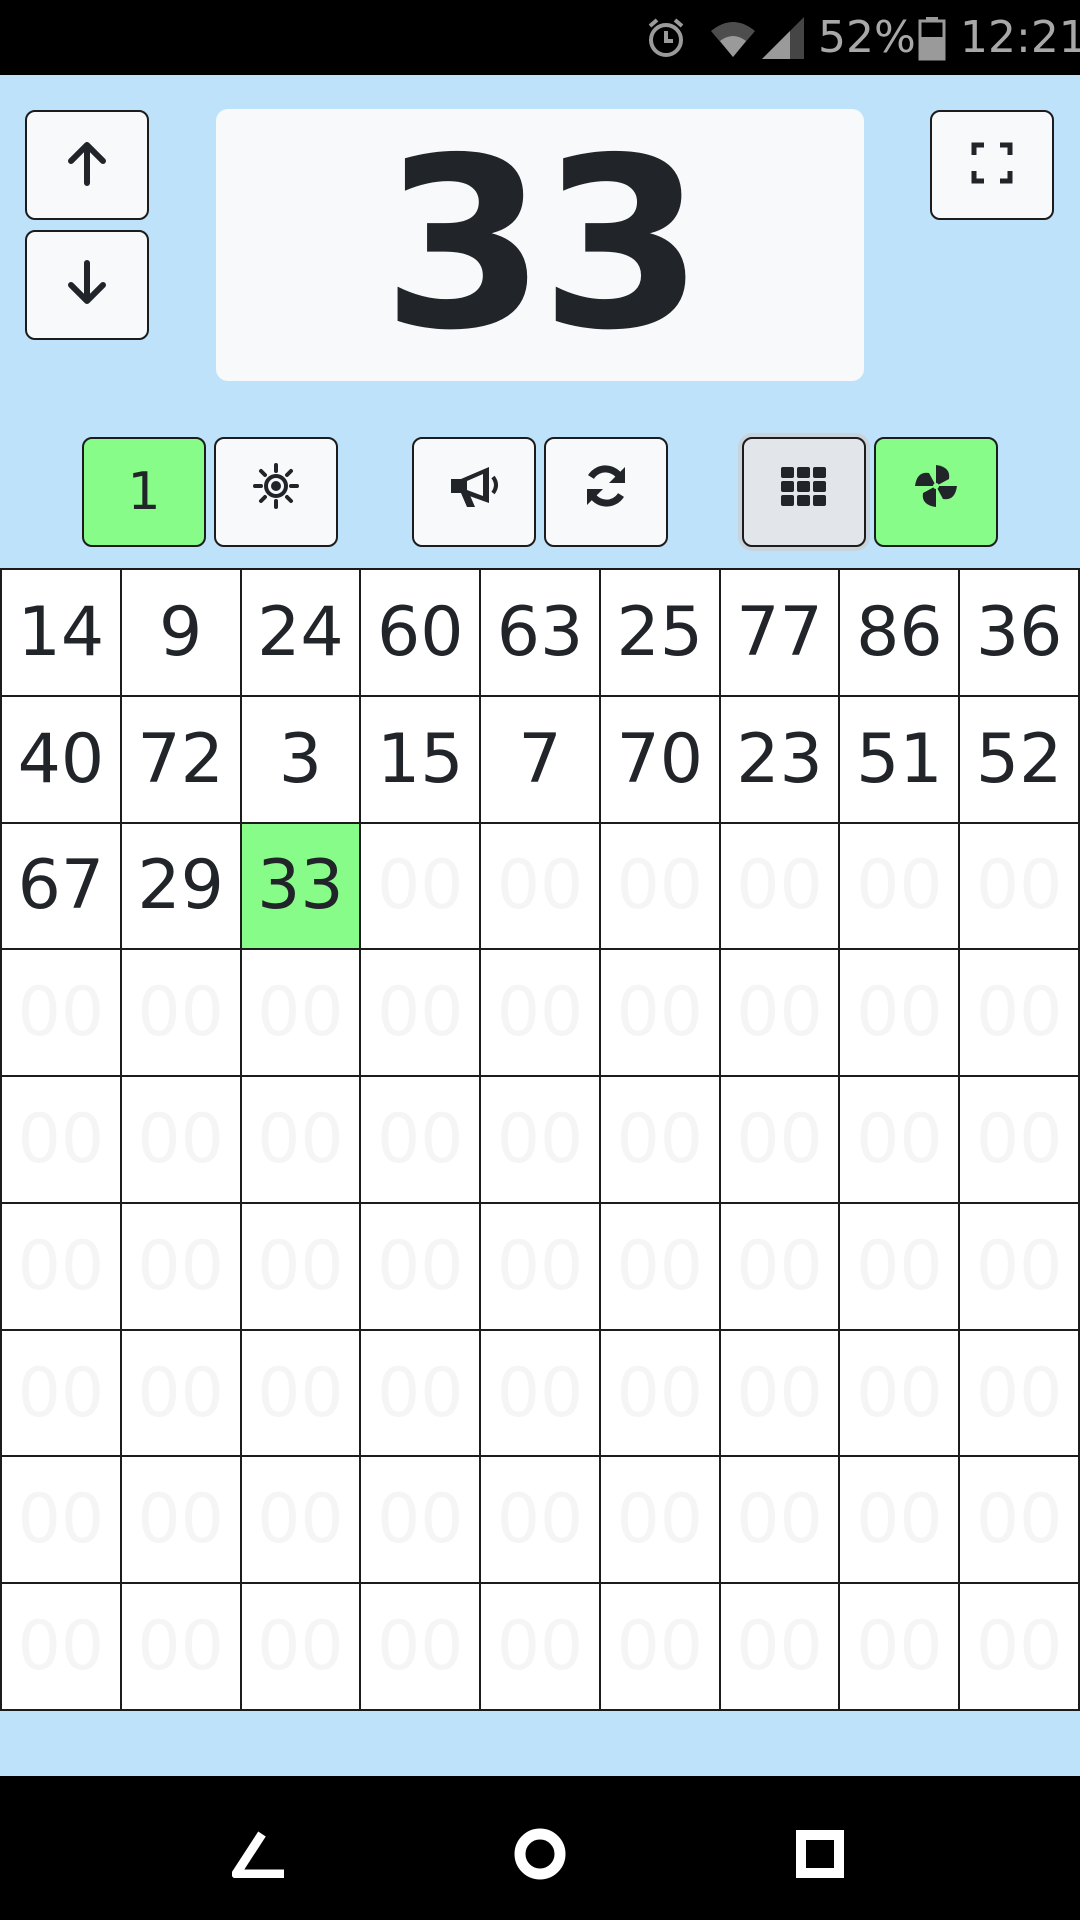 This screenshot has height=1920, width=1080. I want to click on grid-cell: 9, so click(180, 632).